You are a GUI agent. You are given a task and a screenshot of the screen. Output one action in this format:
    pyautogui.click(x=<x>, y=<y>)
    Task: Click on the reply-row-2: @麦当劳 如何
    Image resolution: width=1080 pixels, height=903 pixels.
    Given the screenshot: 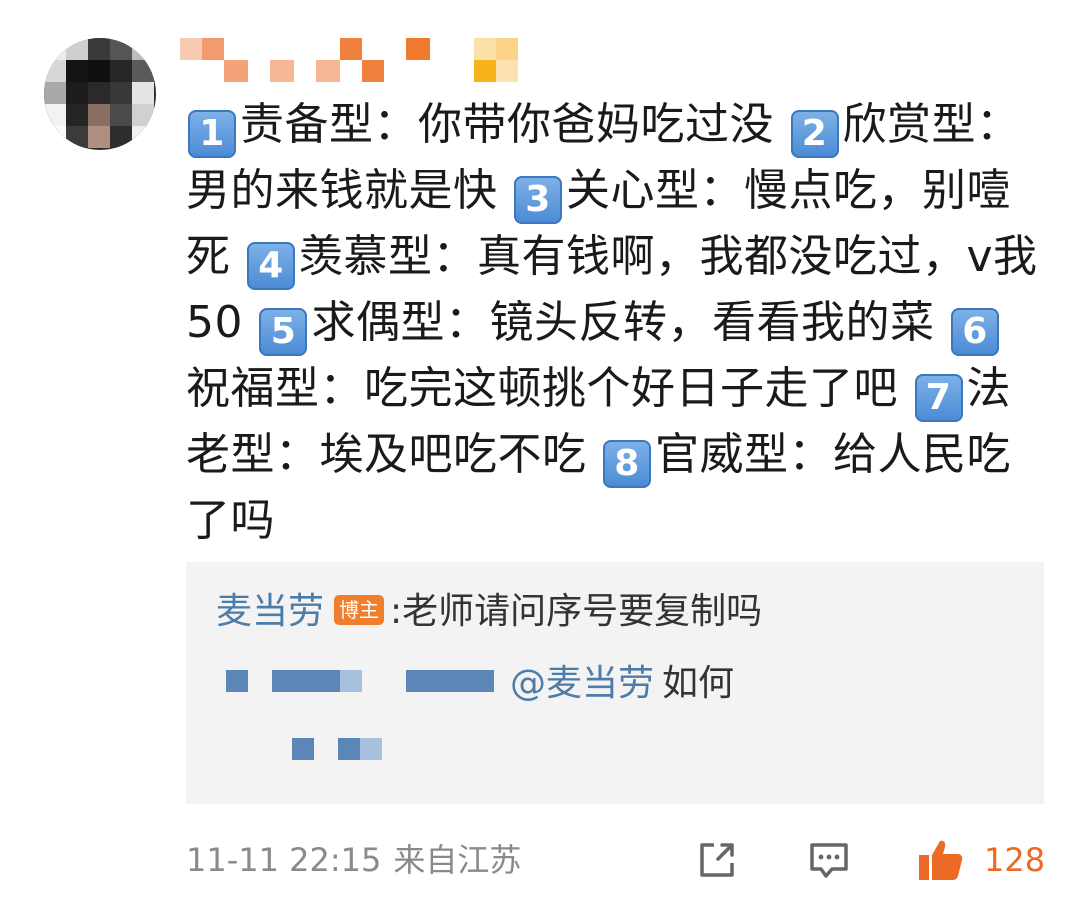 What is the action you would take?
    pyautogui.click(x=626, y=684)
    